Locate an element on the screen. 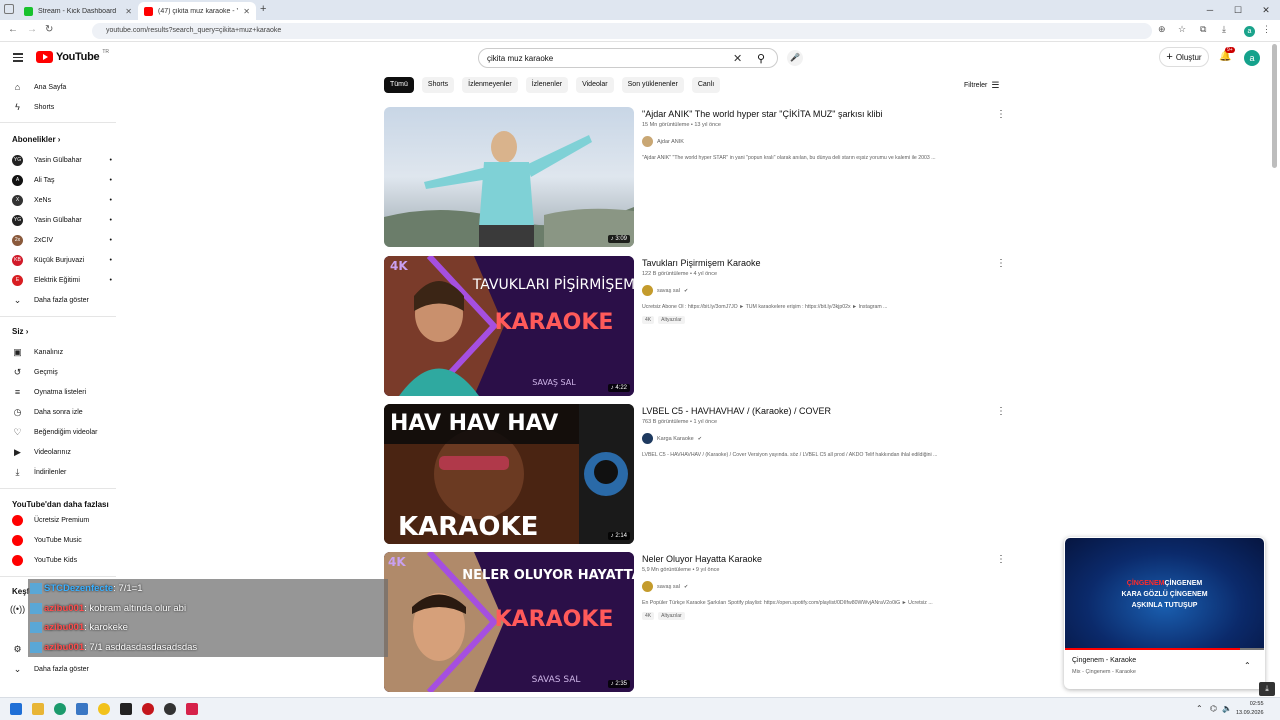 This screenshot has width=1280, height=720. chip-unwatched: İzlenmeyenler is located at coordinates (490, 85).